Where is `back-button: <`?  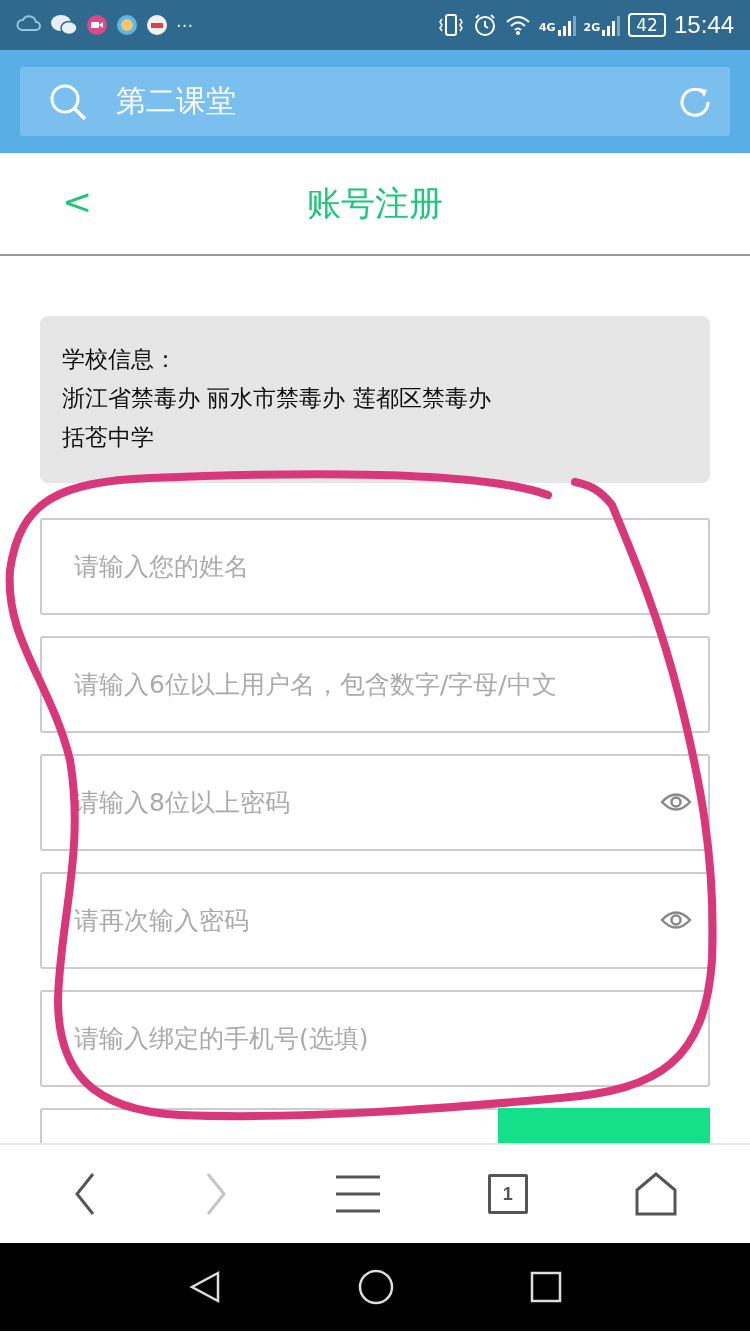
back-button: < is located at coordinates (77, 201).